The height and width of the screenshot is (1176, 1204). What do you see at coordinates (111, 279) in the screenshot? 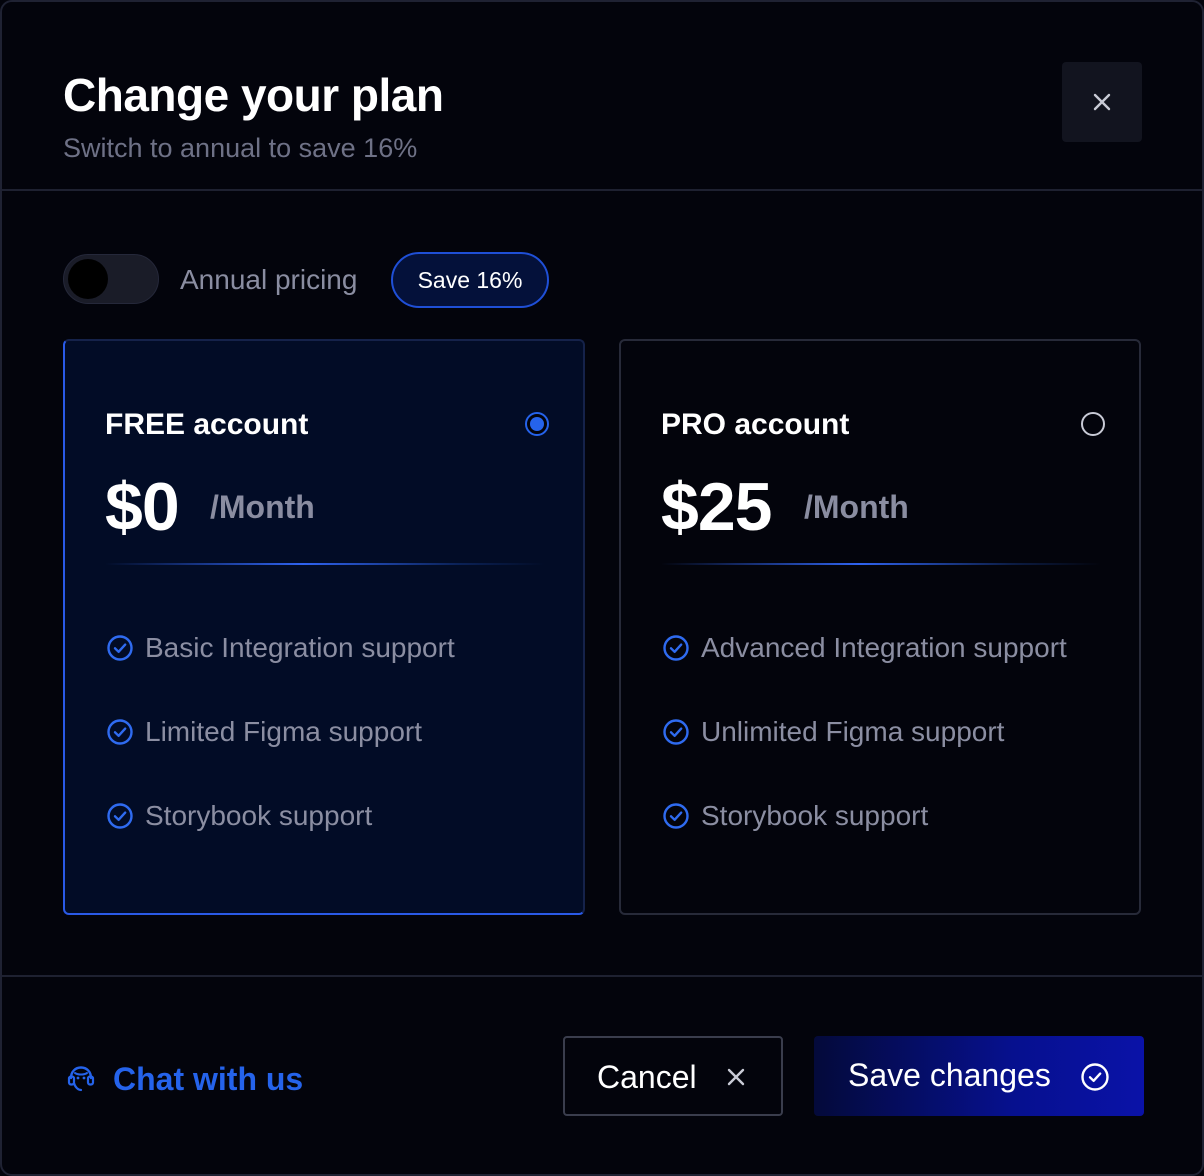
I see `annual-pricing-toggle` at bounding box center [111, 279].